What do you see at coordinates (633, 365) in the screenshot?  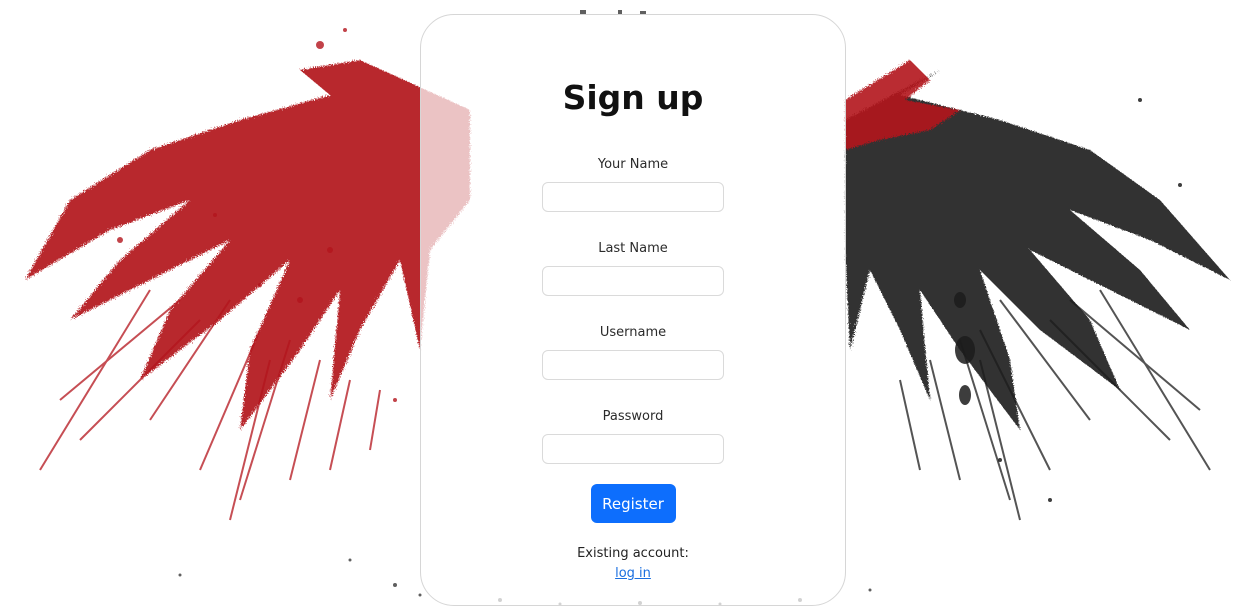 I see `username-input` at bounding box center [633, 365].